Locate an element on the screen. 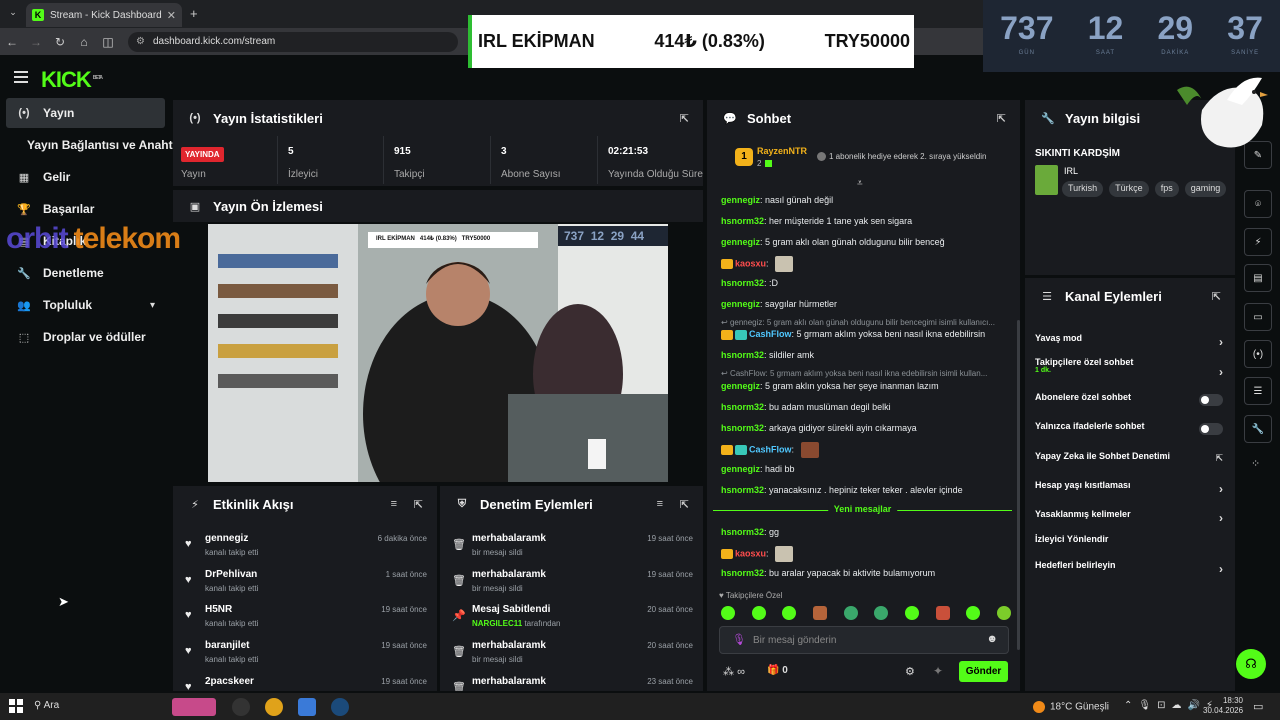  sidebar-item-community: 👥 Topluluk ▾ is located at coordinates (85, 305).